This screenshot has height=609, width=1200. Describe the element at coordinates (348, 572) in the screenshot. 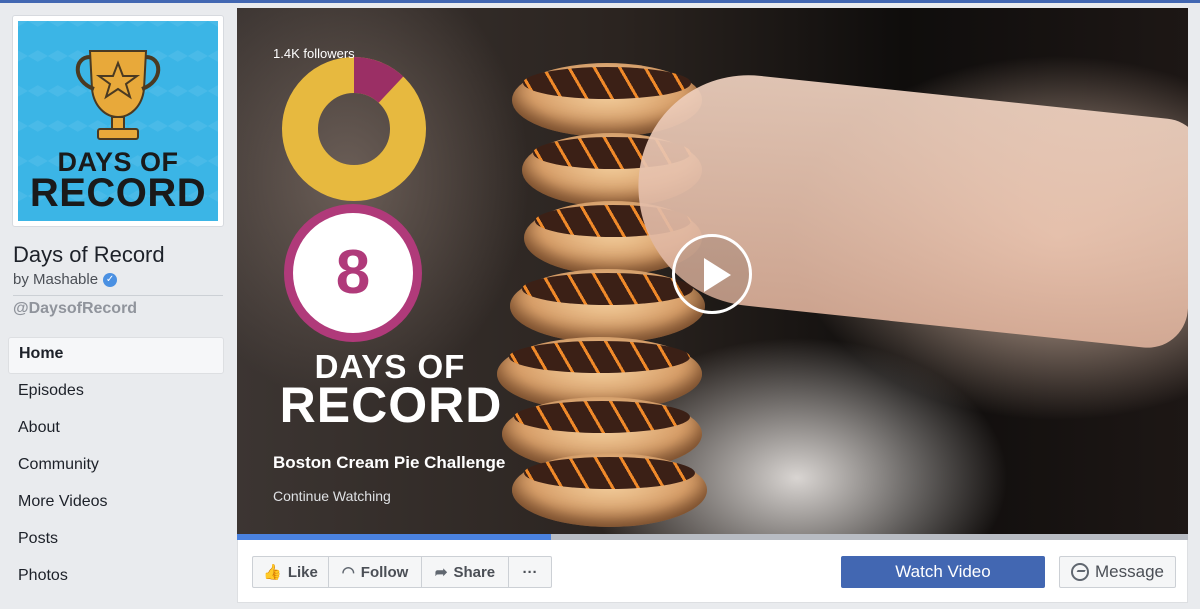

I see `rss-icon: ◠` at that location.